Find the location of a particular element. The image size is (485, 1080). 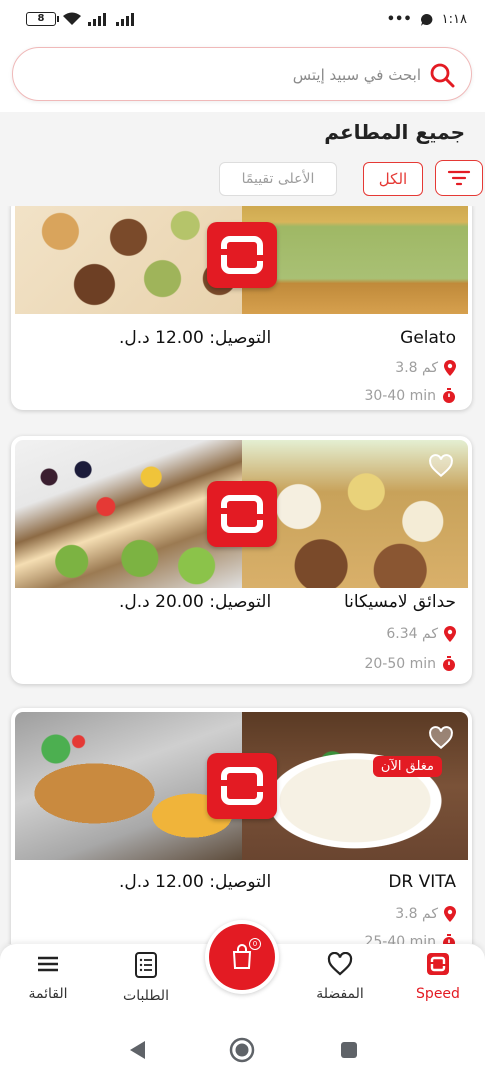

filter-bar: الكل الأعلى تقييمًا is located at coordinates (242, 179).